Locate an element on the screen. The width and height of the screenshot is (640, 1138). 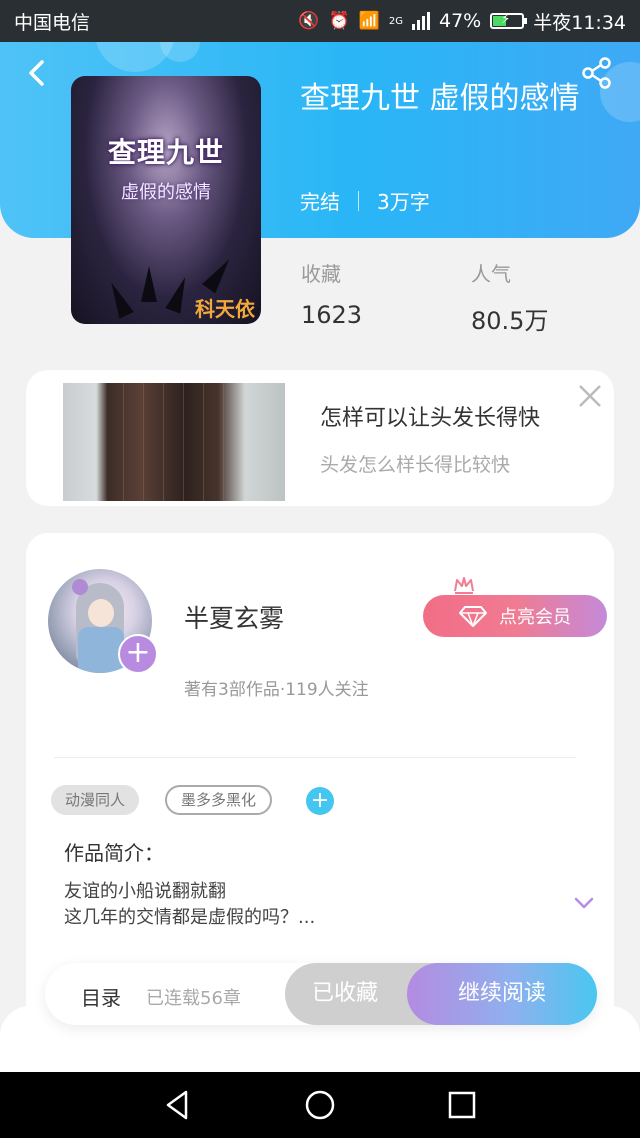
status-icons: 🔇 ⏰ 📶 2G 47% ⚡ 半夜11:34 is located at coordinates (462, 21).